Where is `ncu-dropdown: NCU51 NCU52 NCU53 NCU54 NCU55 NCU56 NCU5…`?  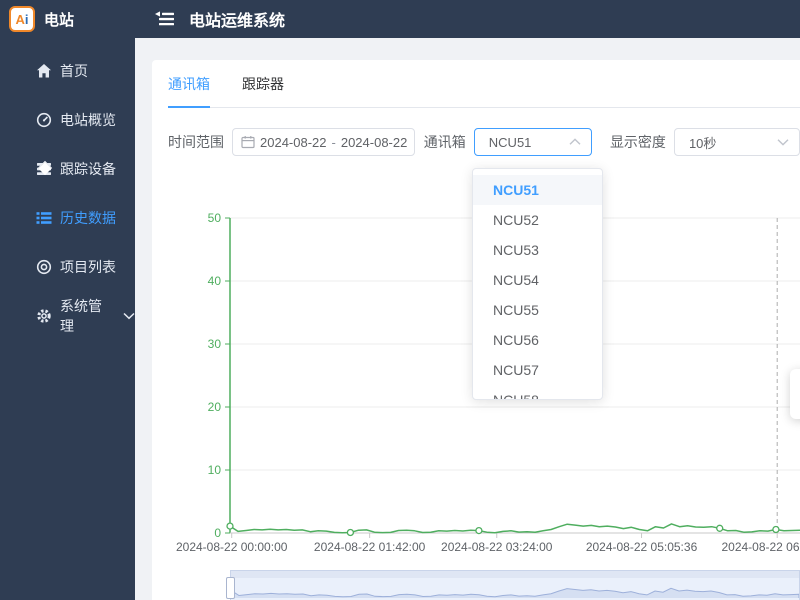 ncu-dropdown: NCU51 NCU52 NCU53 NCU54 NCU55 NCU56 NCU5… is located at coordinates (537, 284).